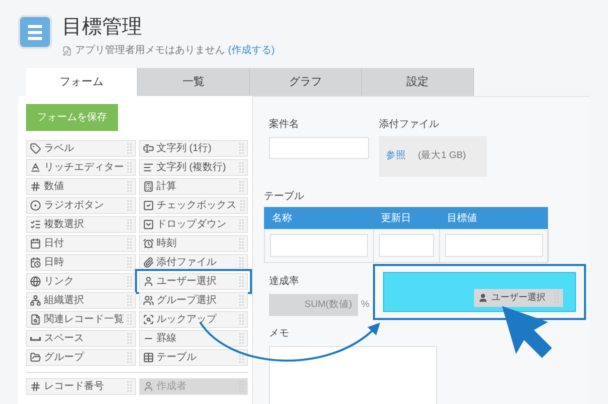 The image size is (608, 404). I want to click on radio-icon, so click(35, 205).